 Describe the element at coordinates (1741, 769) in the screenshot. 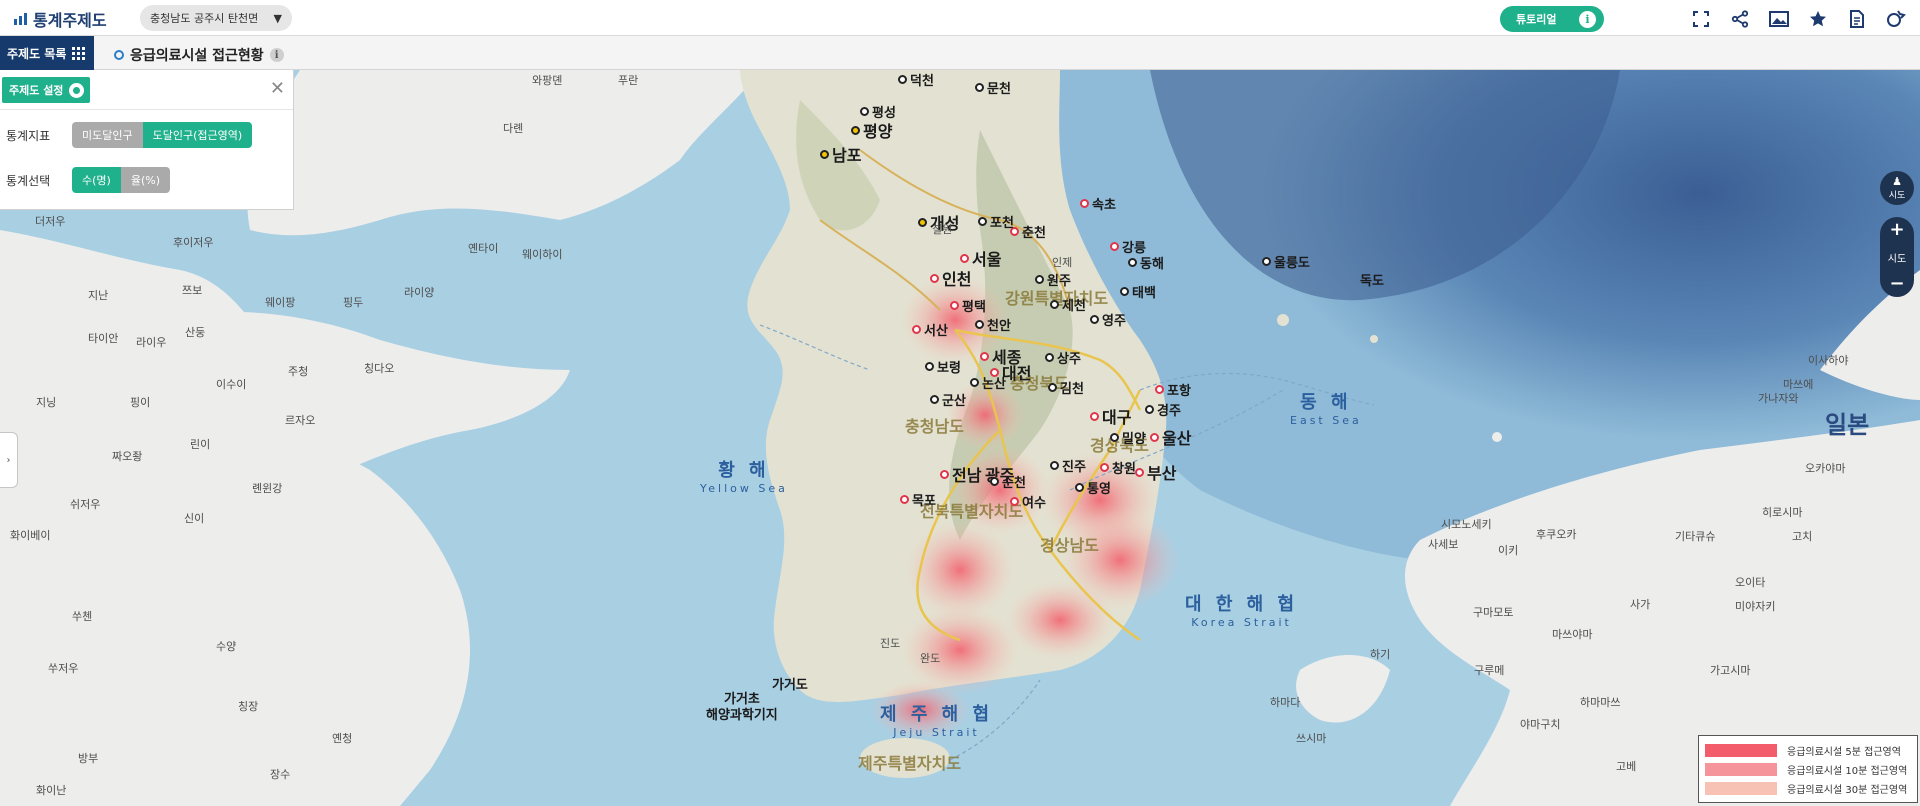

I see `legend-swatch` at that location.